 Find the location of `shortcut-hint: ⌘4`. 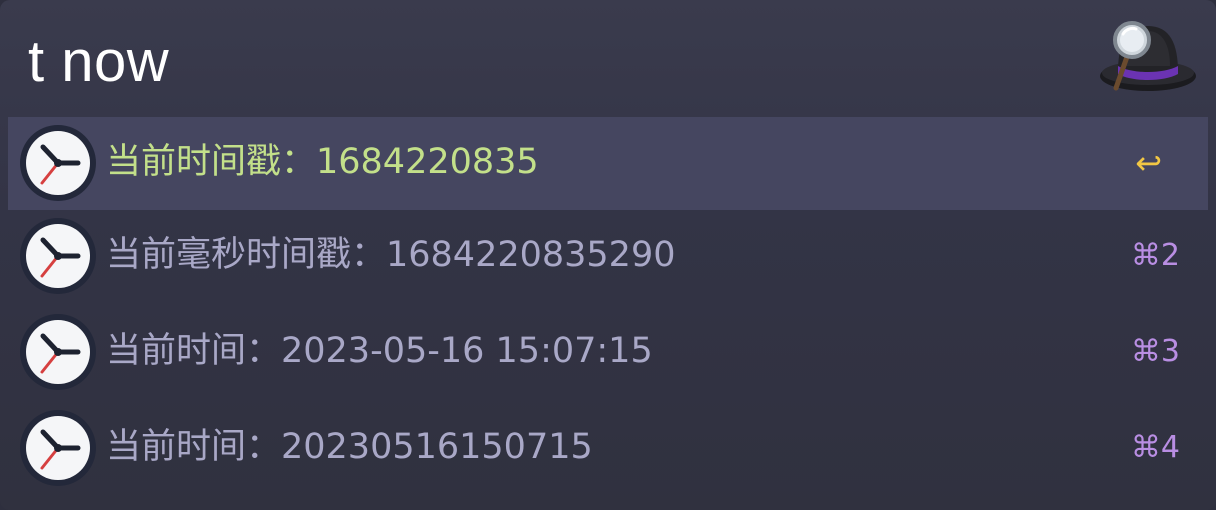

shortcut-hint: ⌘4 is located at coordinates (1155, 447).